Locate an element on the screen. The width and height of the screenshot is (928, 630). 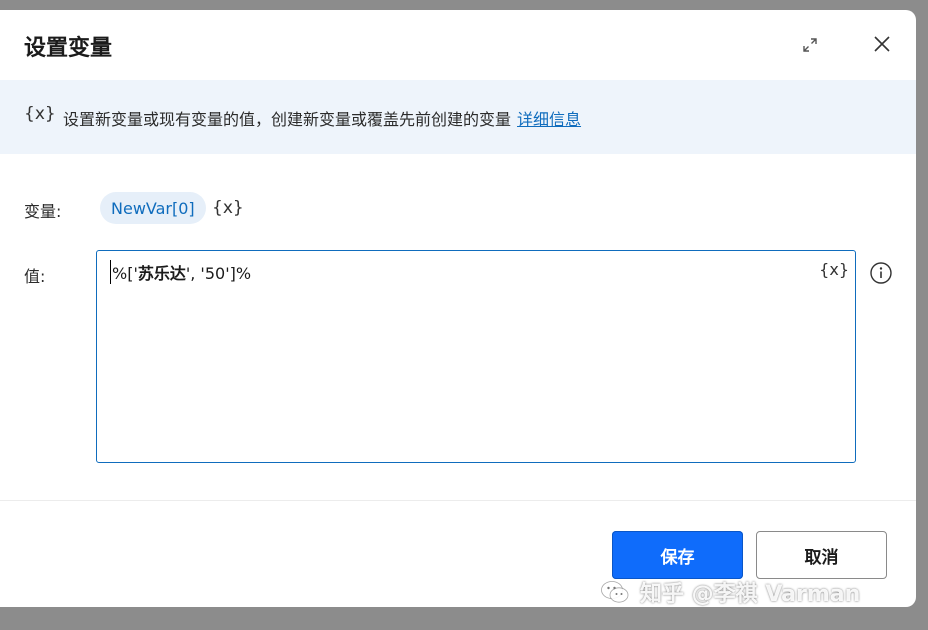
expand-button is located at coordinates (810, 45).